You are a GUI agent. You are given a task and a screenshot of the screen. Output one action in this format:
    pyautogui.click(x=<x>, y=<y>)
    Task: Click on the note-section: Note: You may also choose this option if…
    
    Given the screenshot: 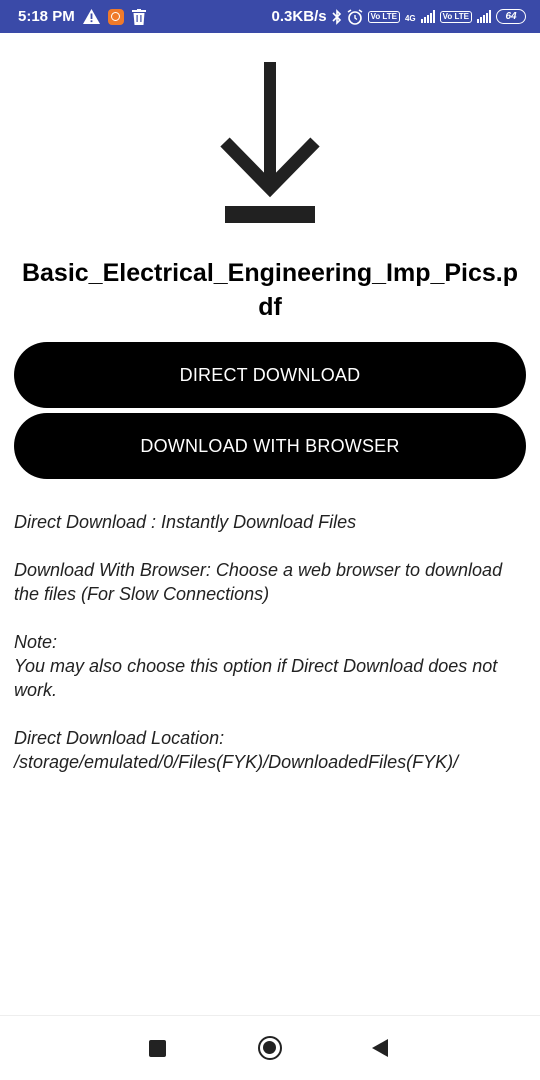 What is the action you would take?
    pyautogui.click(x=272, y=666)
    